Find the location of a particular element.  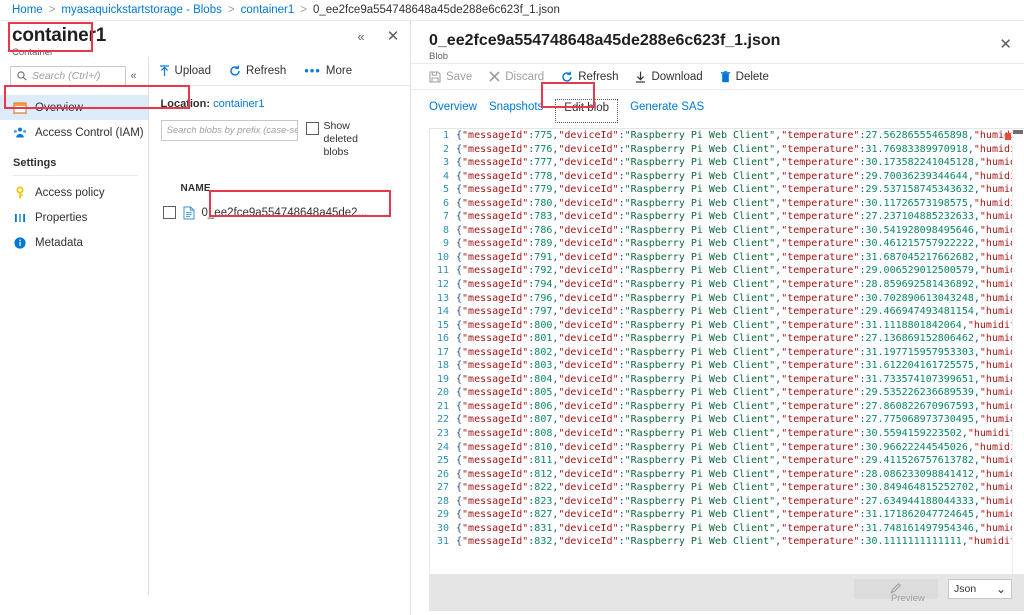

collapse-icon: « is located at coordinates (361, 36).